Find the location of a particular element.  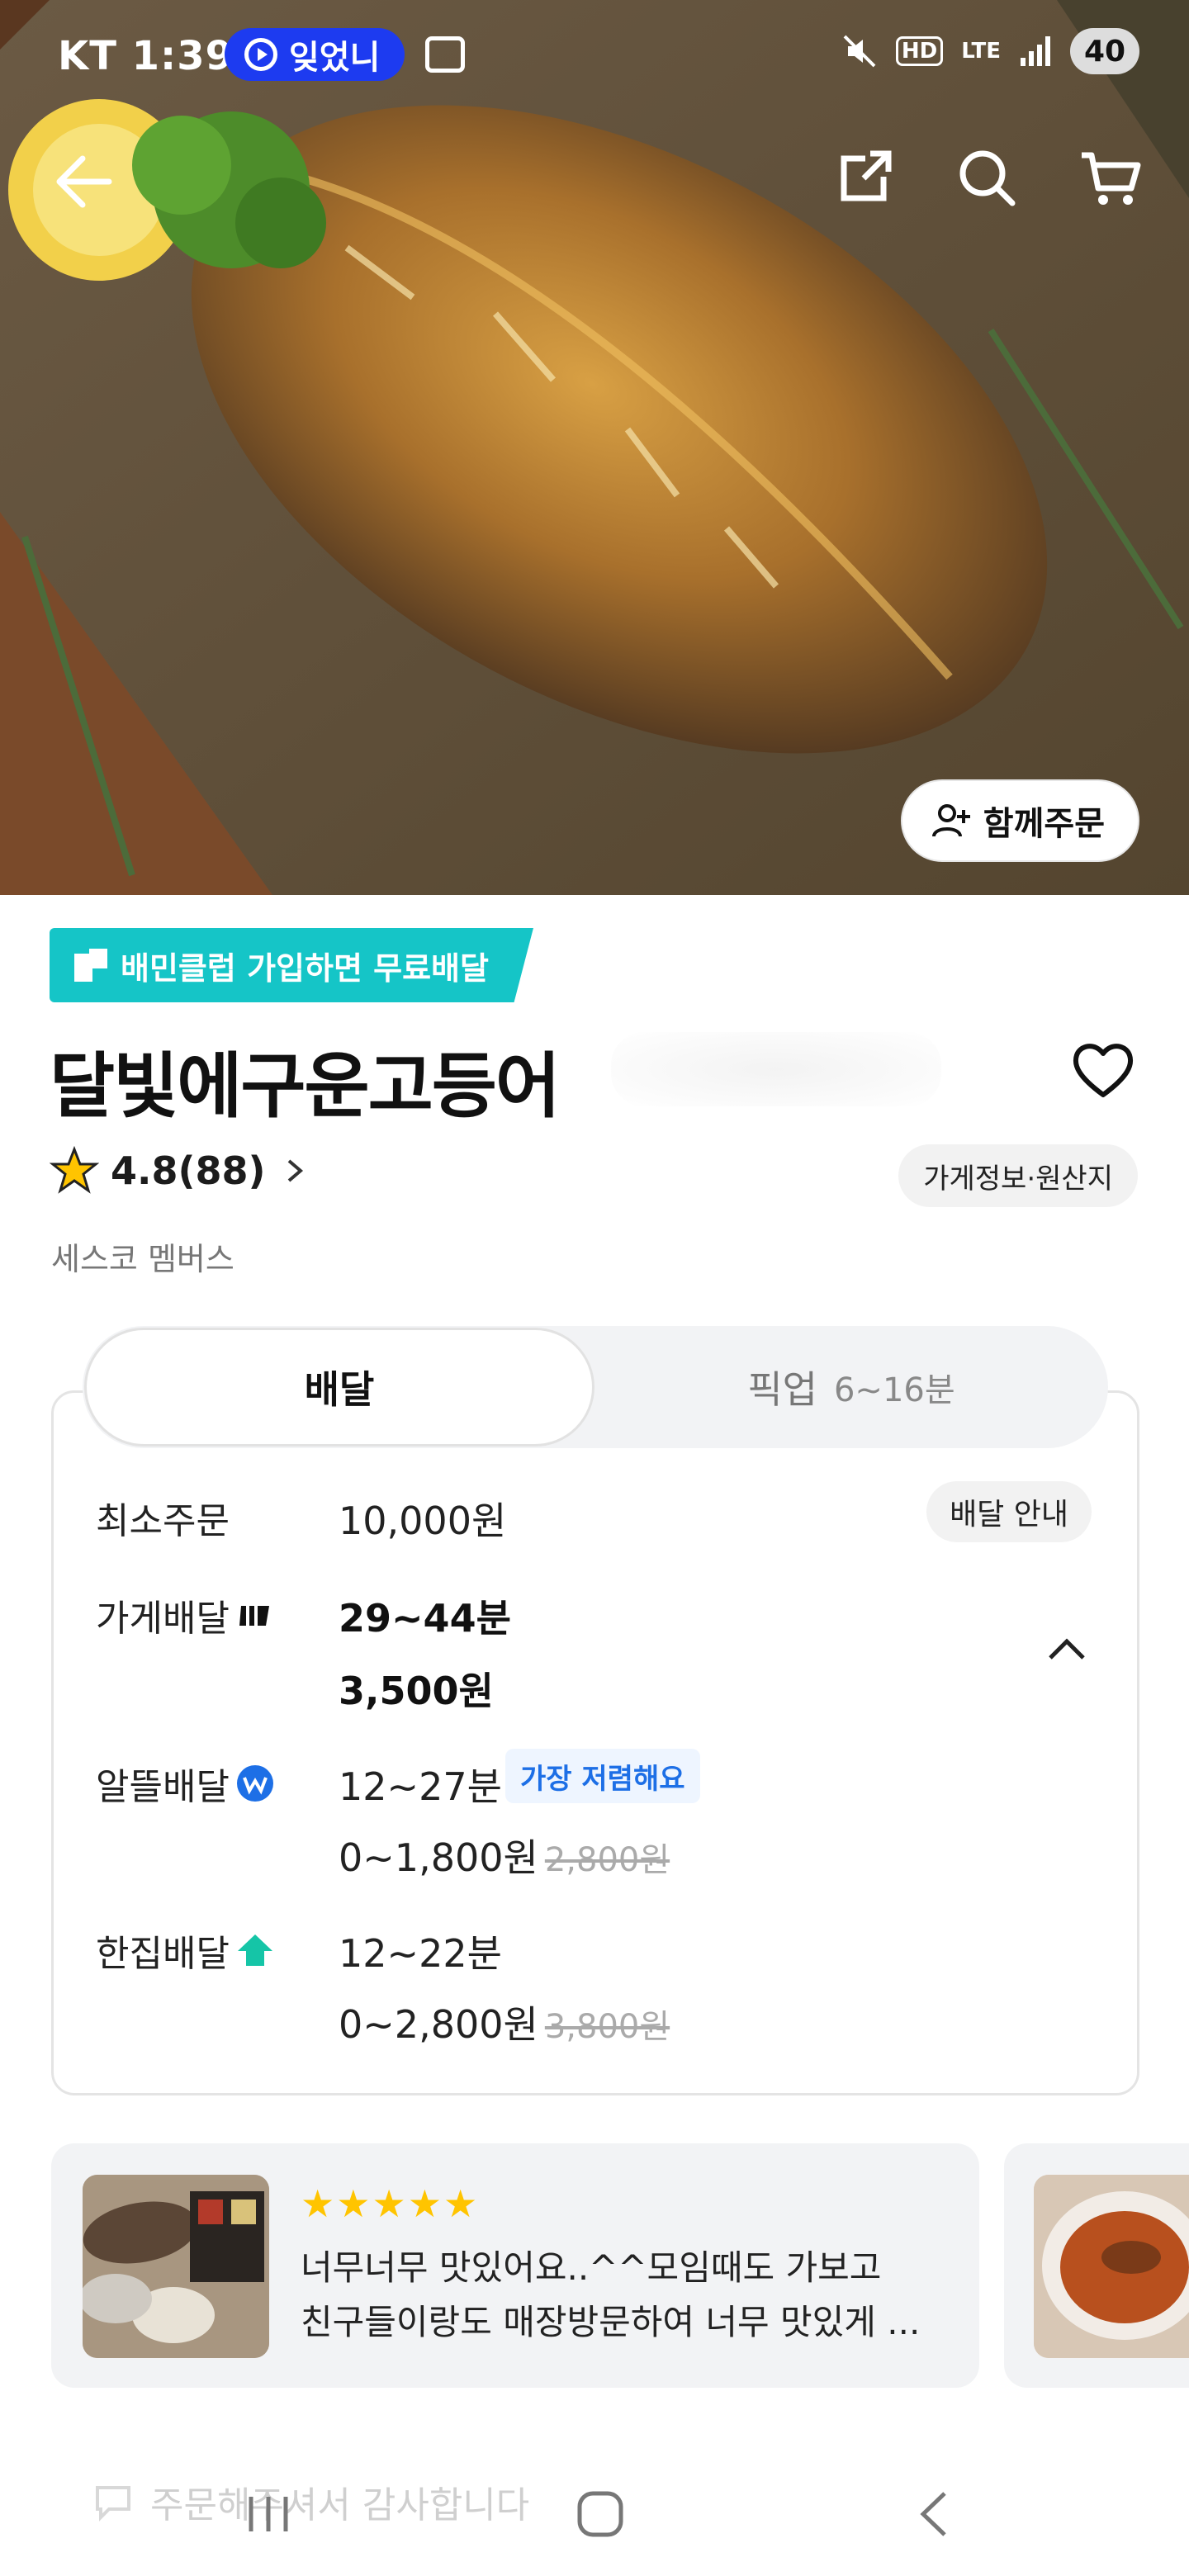

saver-delivery-icon is located at coordinates (254, 1783).